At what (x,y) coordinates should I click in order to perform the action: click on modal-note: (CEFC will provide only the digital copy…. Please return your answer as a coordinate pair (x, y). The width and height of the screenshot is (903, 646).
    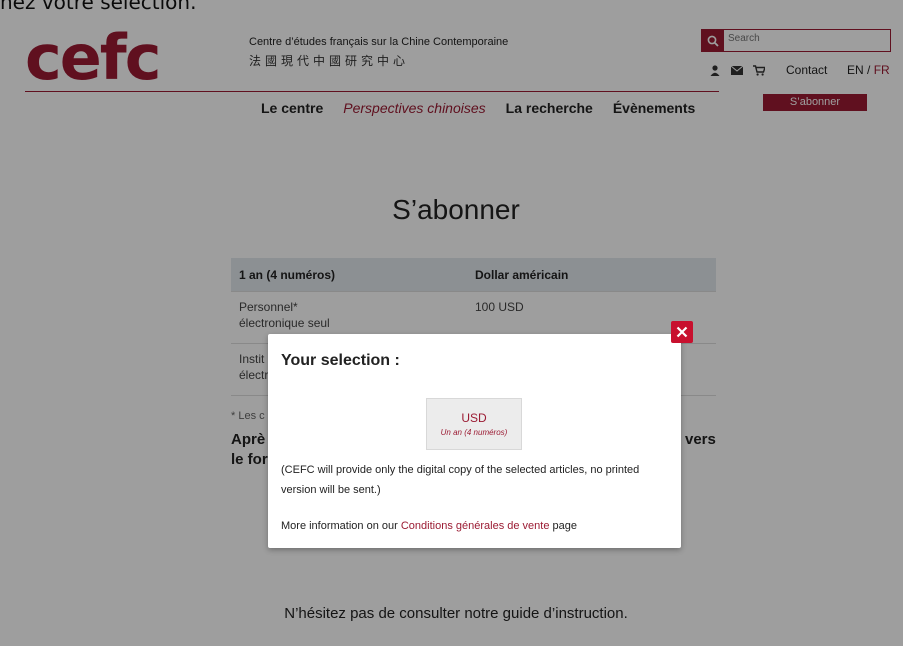
    Looking at the image, I should click on (460, 480).